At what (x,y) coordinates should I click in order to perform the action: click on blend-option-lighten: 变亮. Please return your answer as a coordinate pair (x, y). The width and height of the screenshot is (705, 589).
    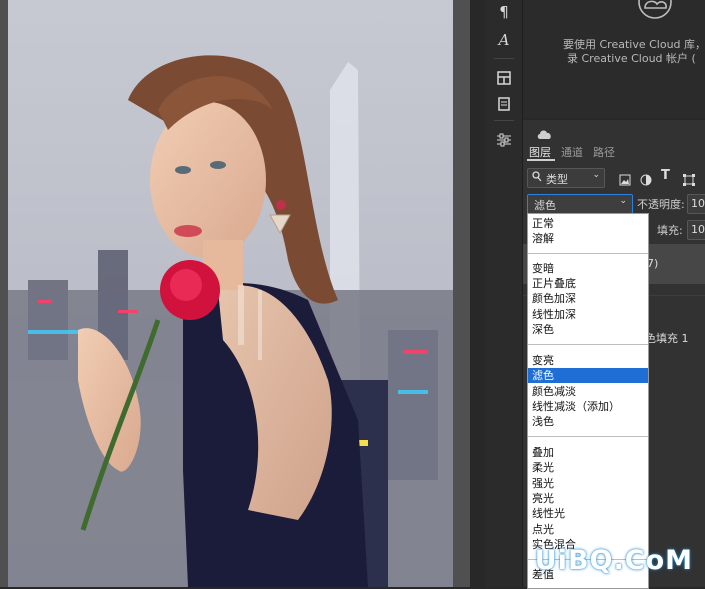
    Looking at the image, I should click on (588, 360).